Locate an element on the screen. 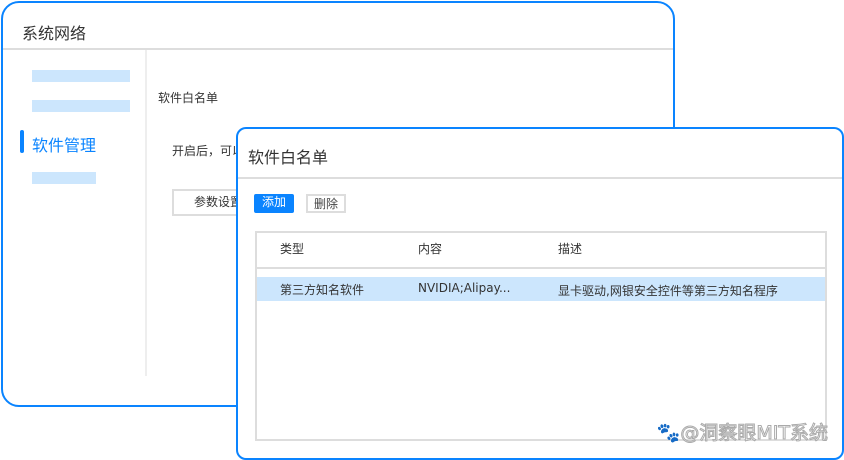 Image resolution: width=844 pixels, height=460 pixels. sidebar-divider is located at coordinates (146, 213).